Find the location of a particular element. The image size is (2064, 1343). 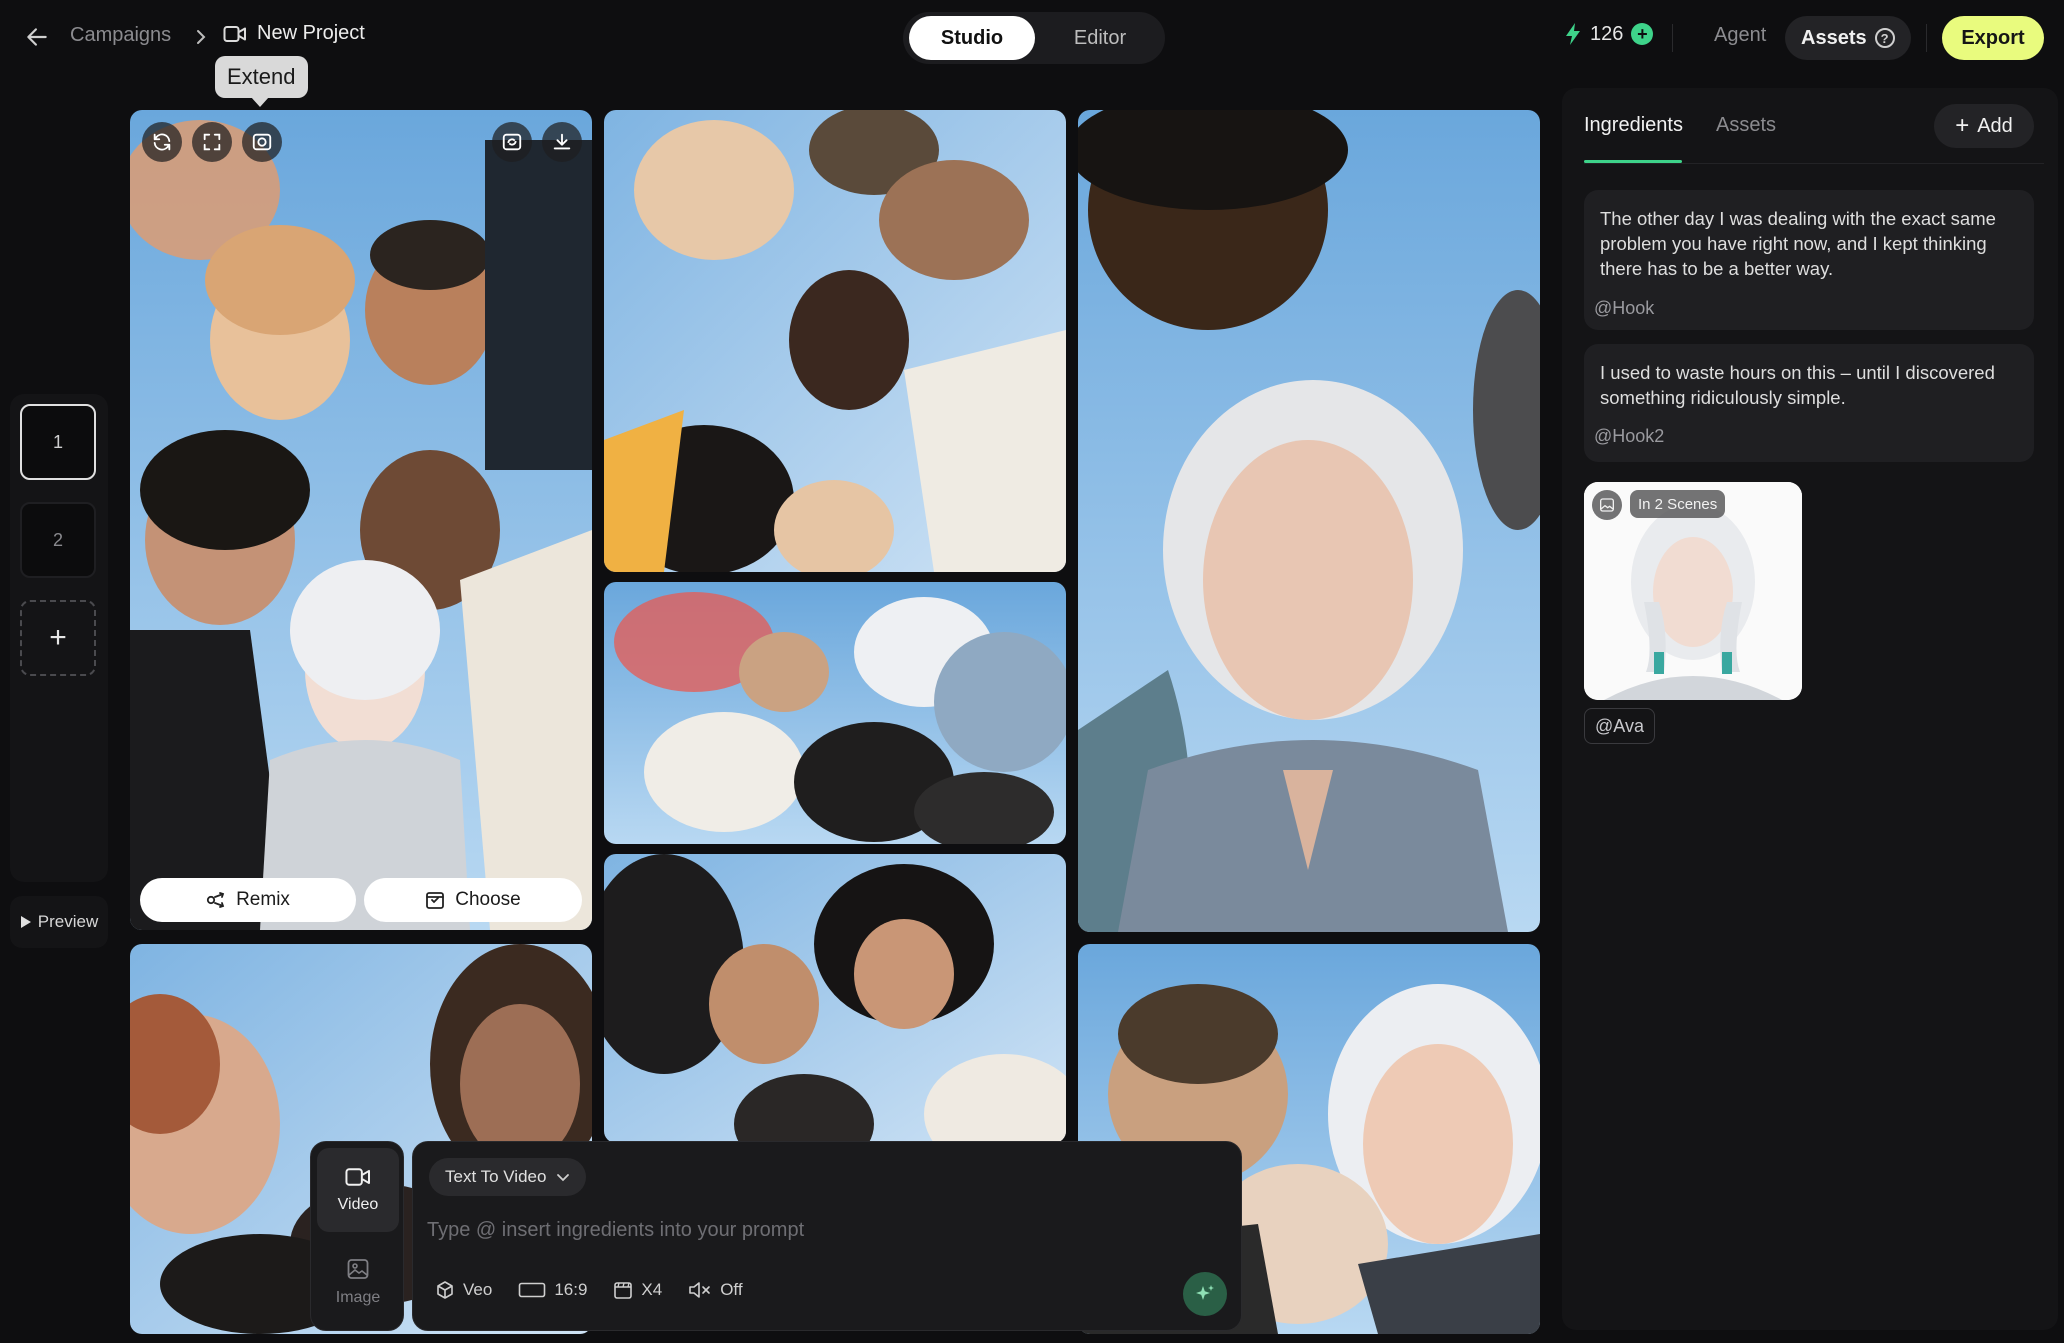

model-selector: Veo is located at coordinates (463, 1290).